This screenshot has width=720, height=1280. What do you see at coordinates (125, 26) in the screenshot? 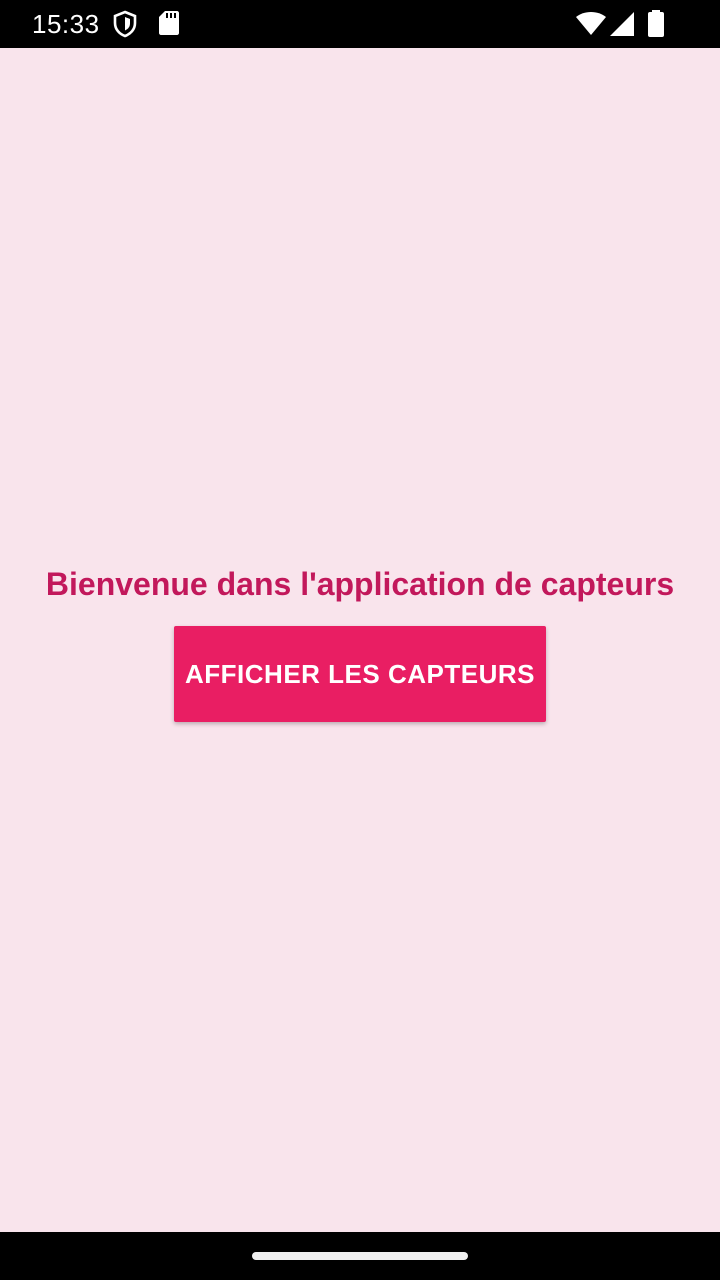
I see `shield-icon` at bounding box center [125, 26].